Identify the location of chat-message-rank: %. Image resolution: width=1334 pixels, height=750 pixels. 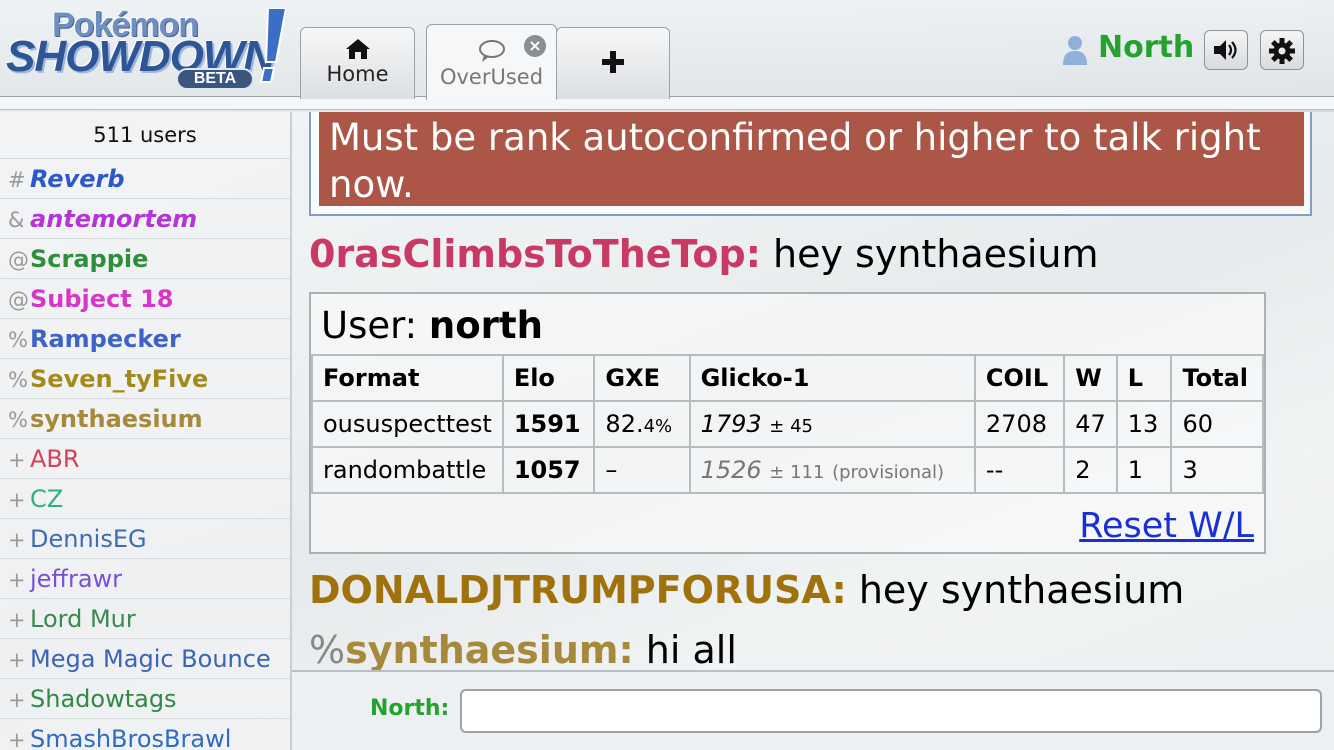
(327, 649).